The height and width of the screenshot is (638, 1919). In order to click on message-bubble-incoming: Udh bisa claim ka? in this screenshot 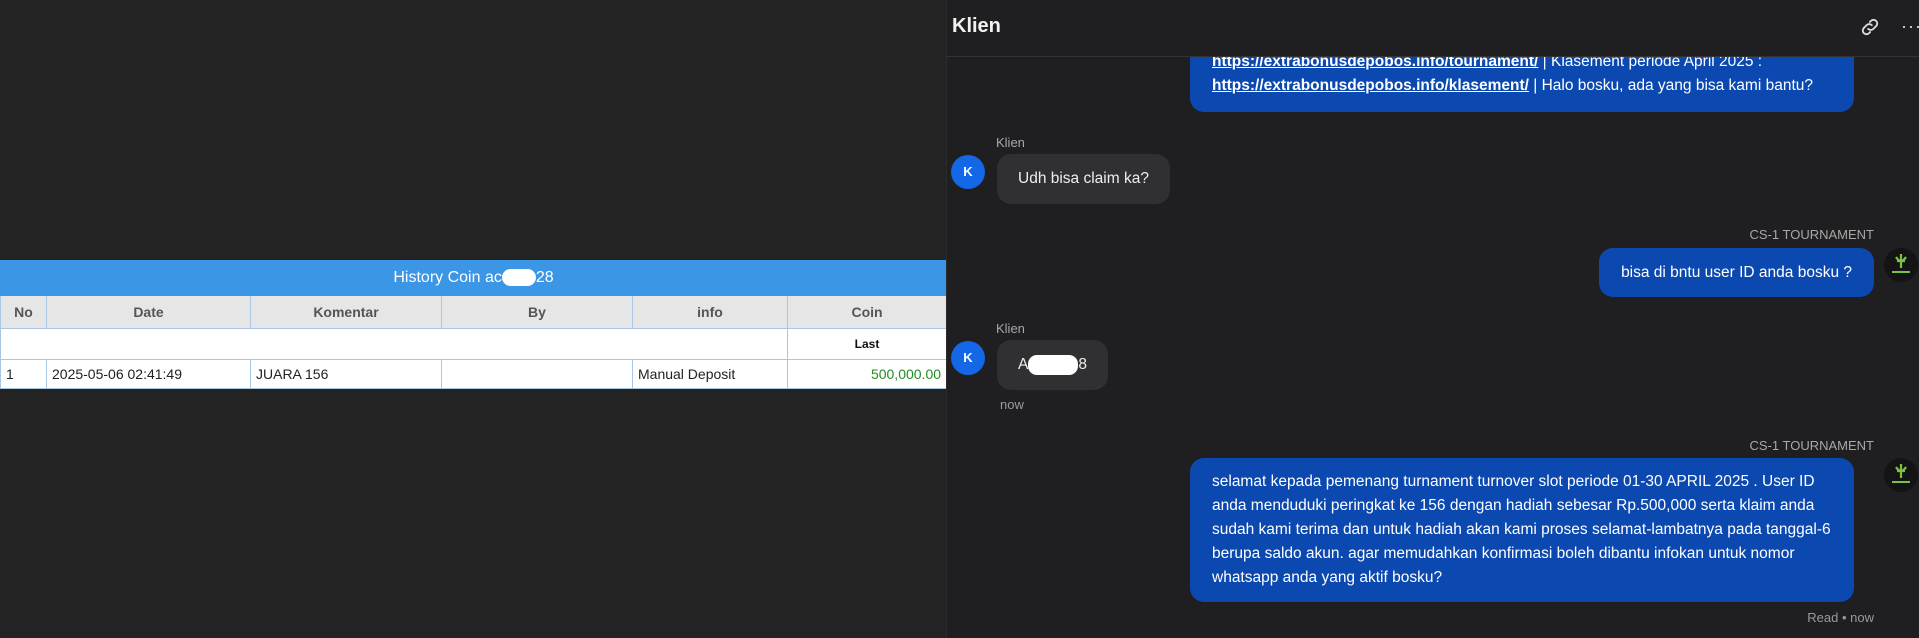, I will do `click(1083, 179)`.